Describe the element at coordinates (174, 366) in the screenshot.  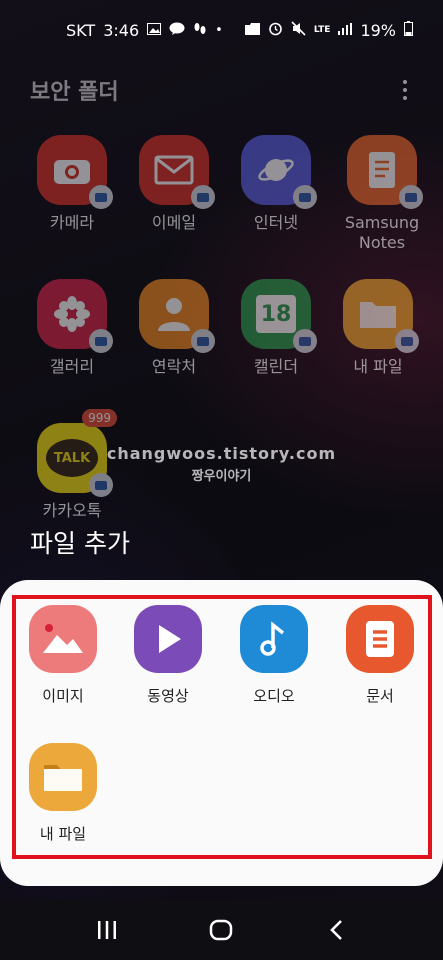
I see `app-label: 연락처` at that location.